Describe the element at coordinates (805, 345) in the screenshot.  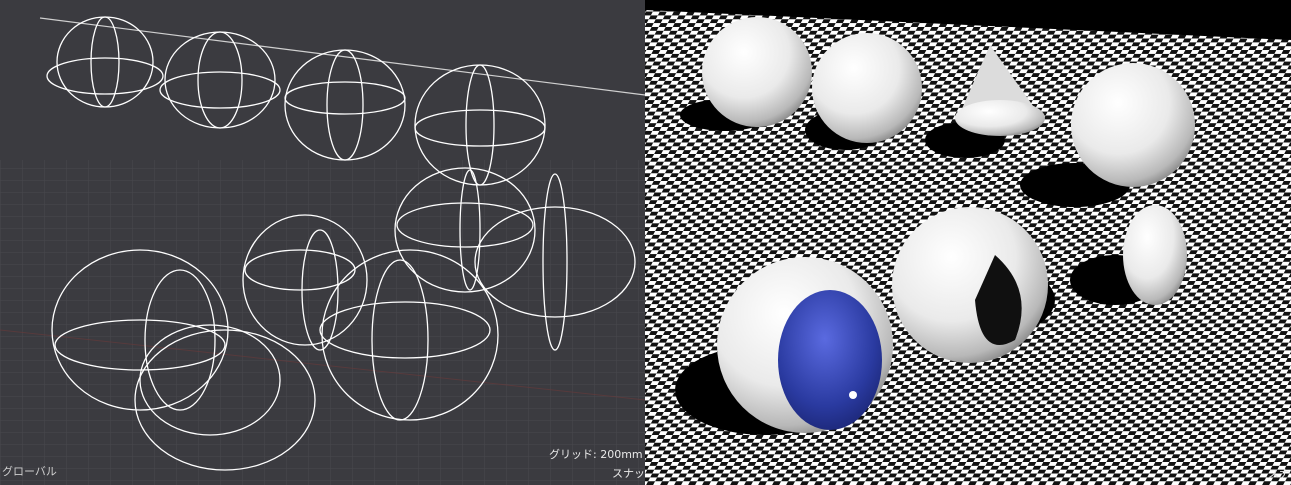
I see `render-sphere-blue` at that location.